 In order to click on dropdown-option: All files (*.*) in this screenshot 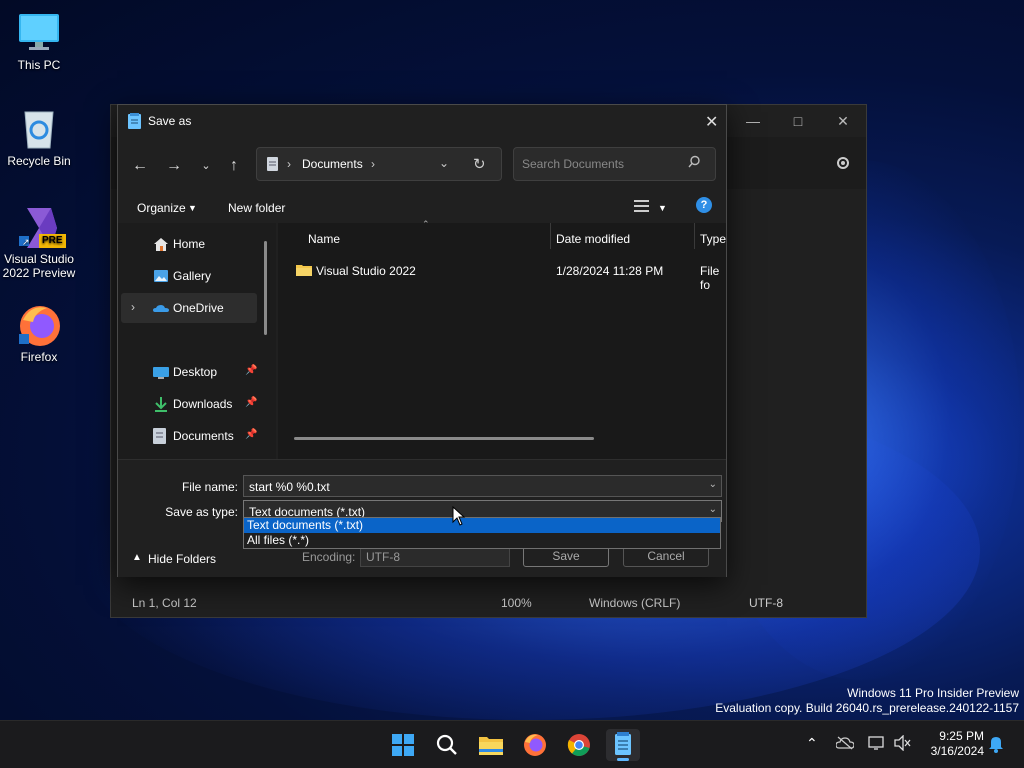, I will do `click(482, 540)`.